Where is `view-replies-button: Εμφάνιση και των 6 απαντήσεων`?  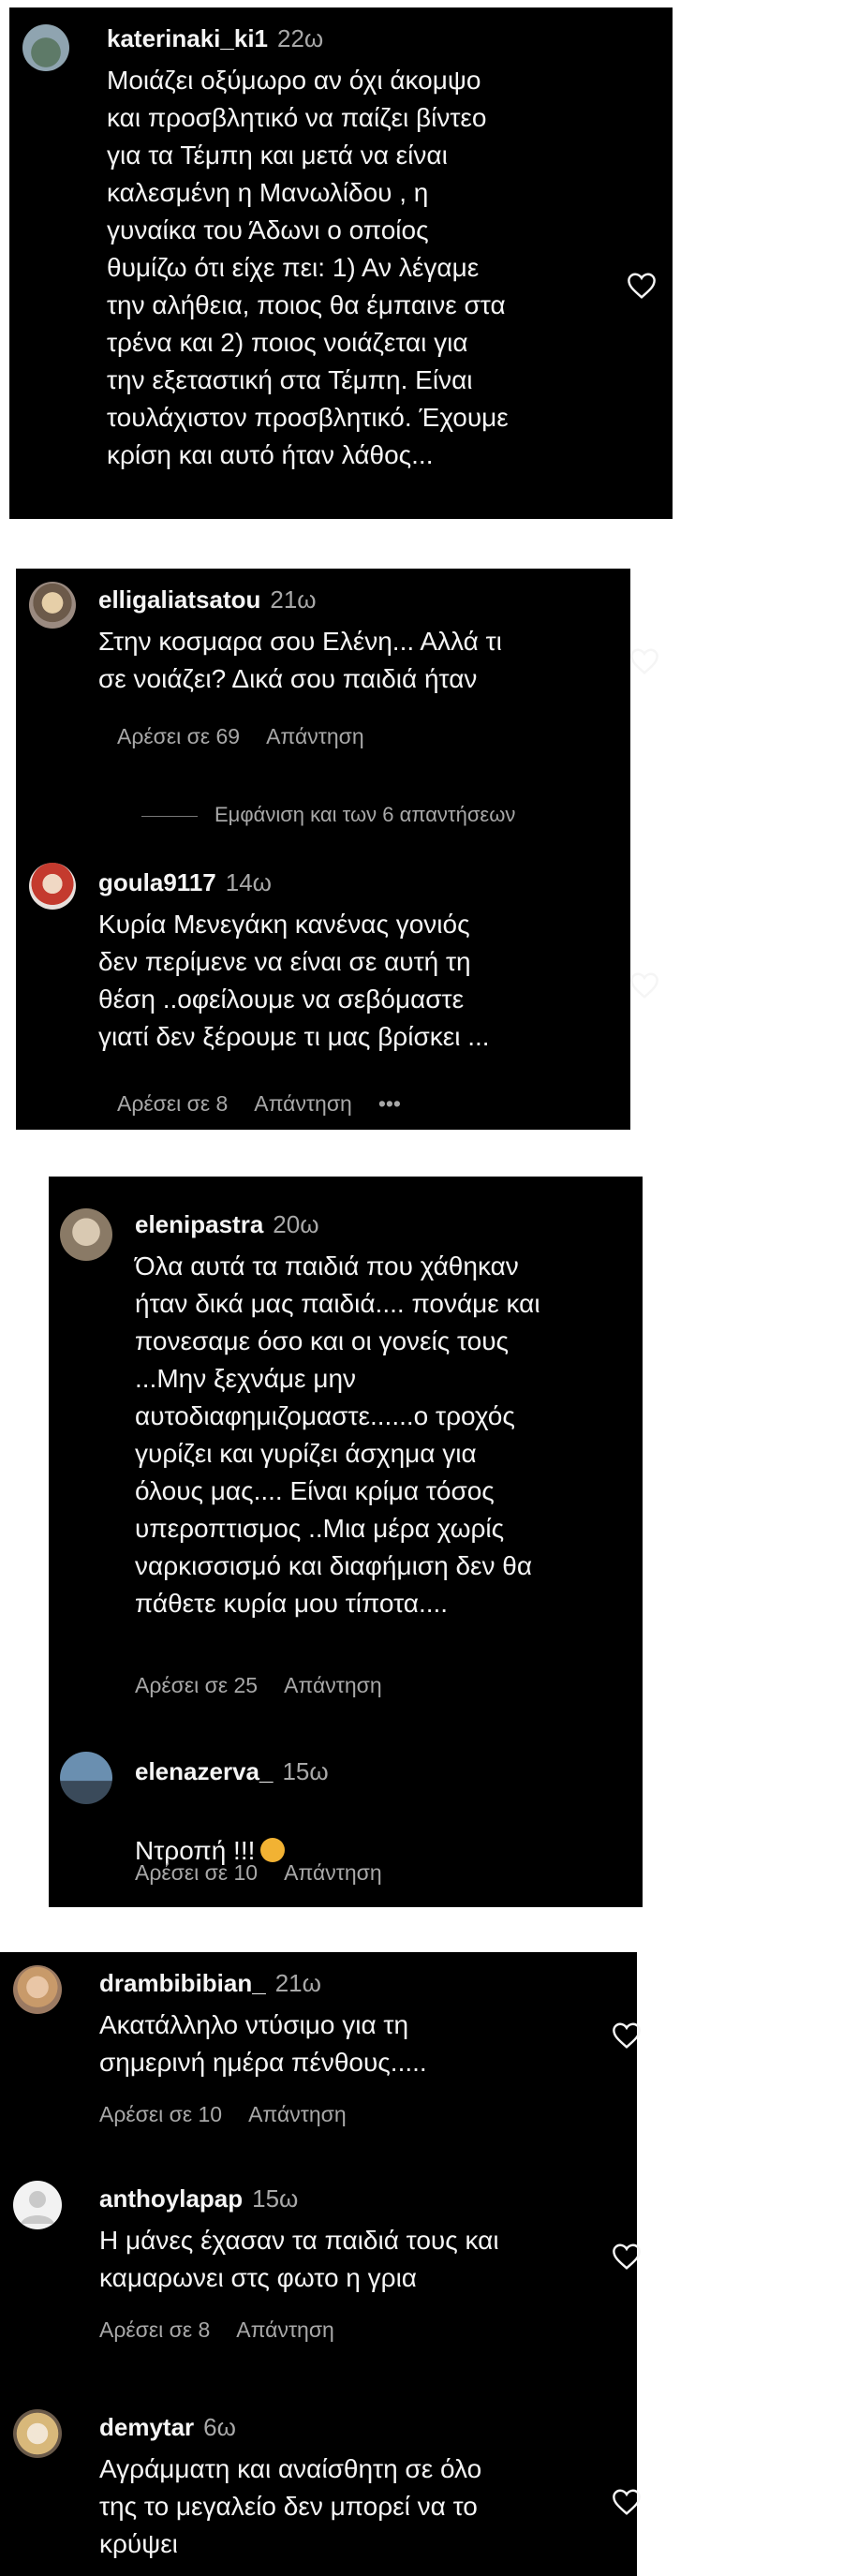 view-replies-button: Εμφάνιση και των 6 απαντήσεων is located at coordinates (328, 815).